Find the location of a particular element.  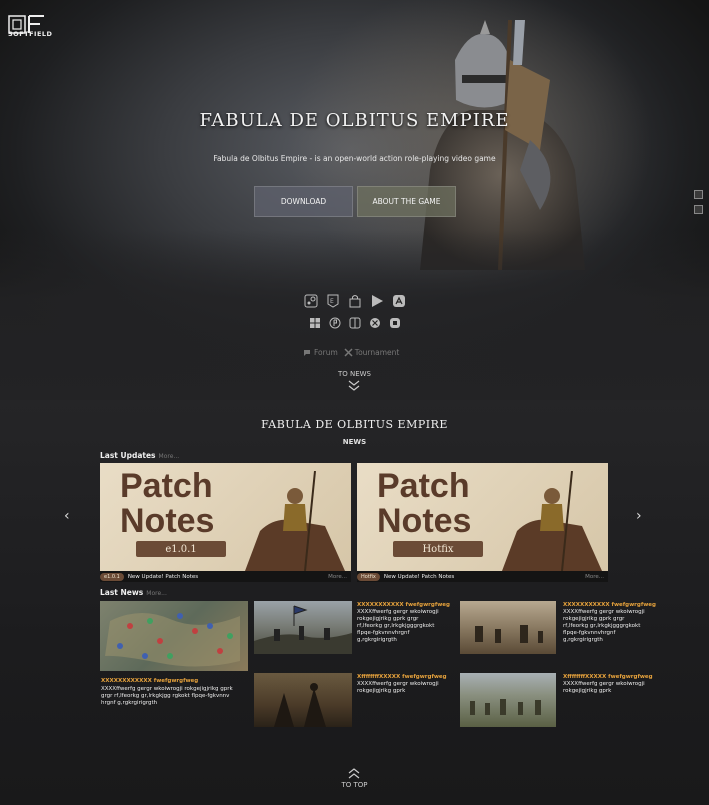

last-news-label: Last News is located at coordinates (122, 592).